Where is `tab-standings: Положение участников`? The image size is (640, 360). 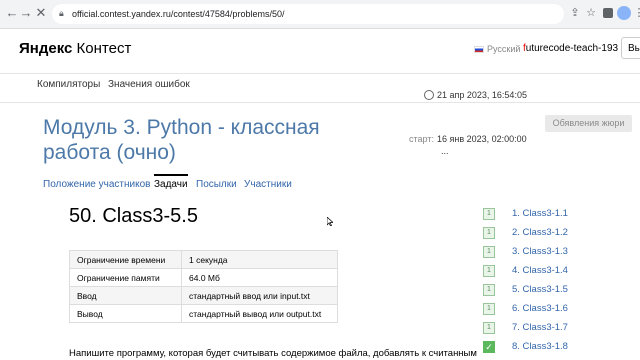
tab-standings: Положение участников is located at coordinates (96, 185).